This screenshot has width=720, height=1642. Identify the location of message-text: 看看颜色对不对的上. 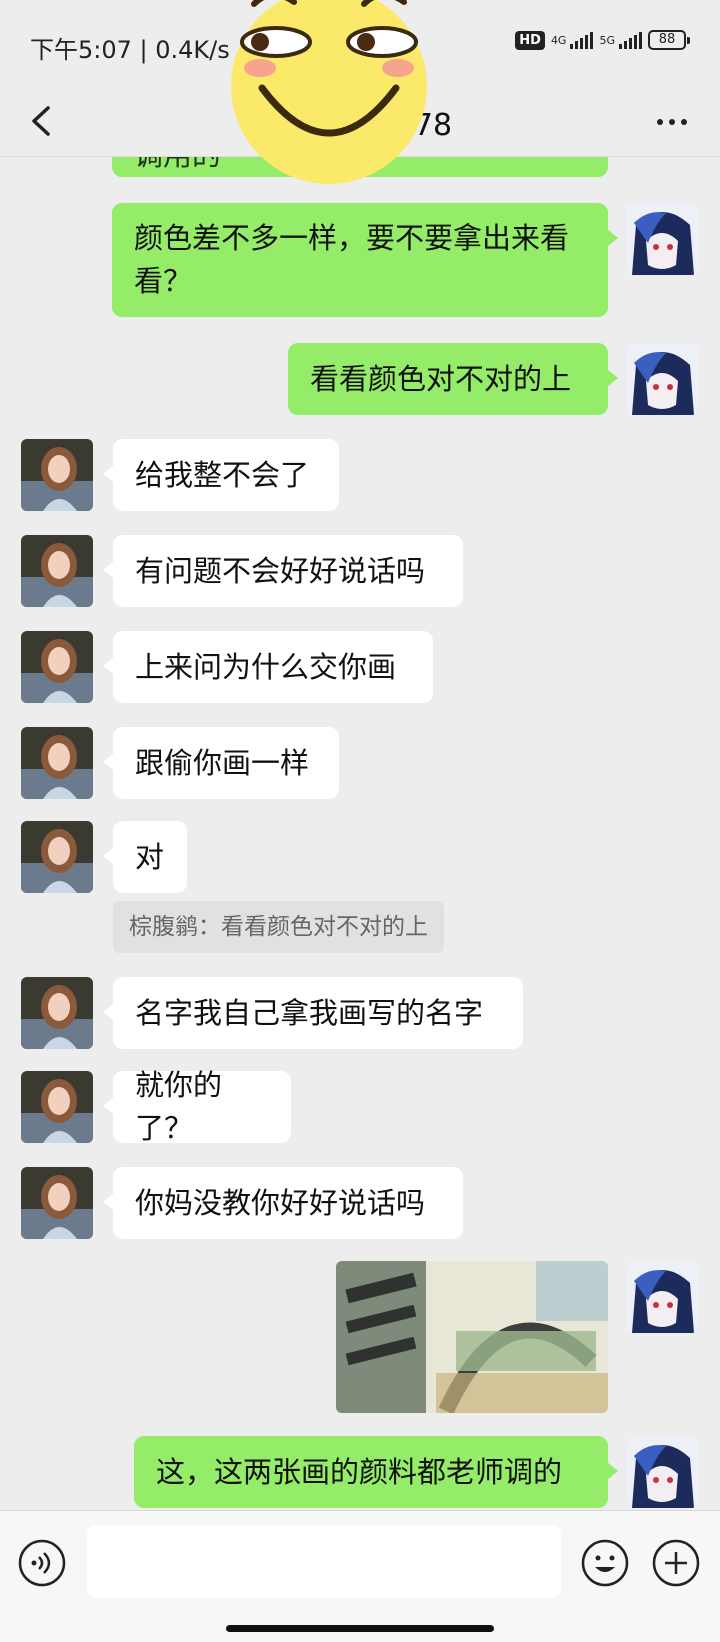
(441, 378).